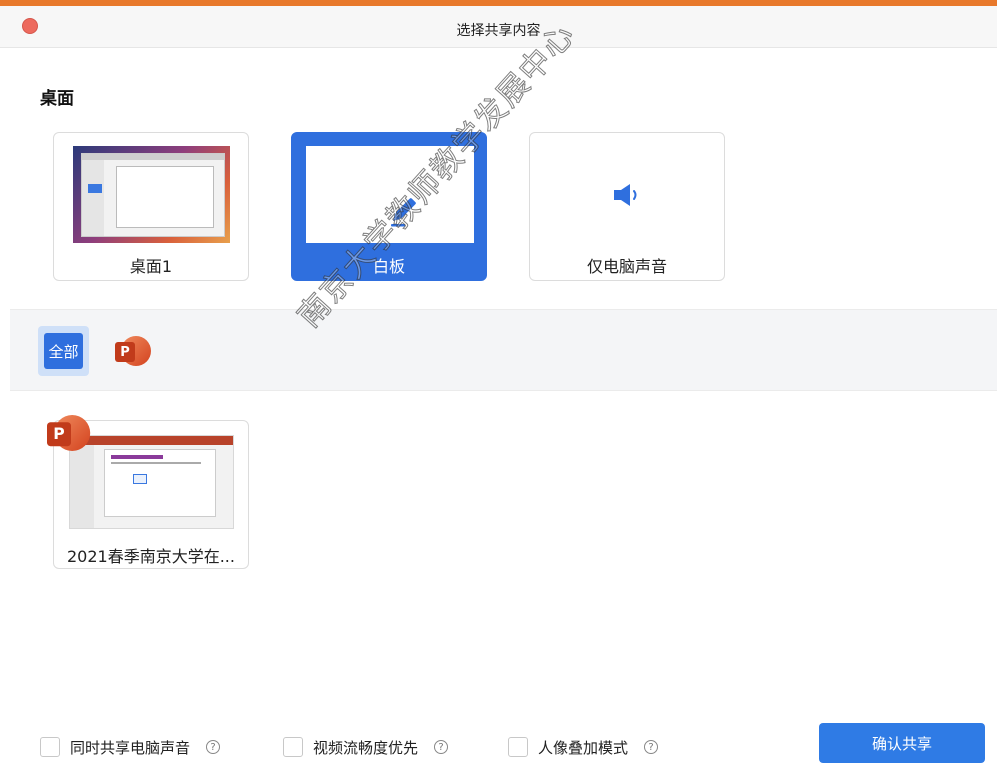 This screenshot has height=779, width=997. I want to click on title-bar: 选择共享内容, so click(498, 27).